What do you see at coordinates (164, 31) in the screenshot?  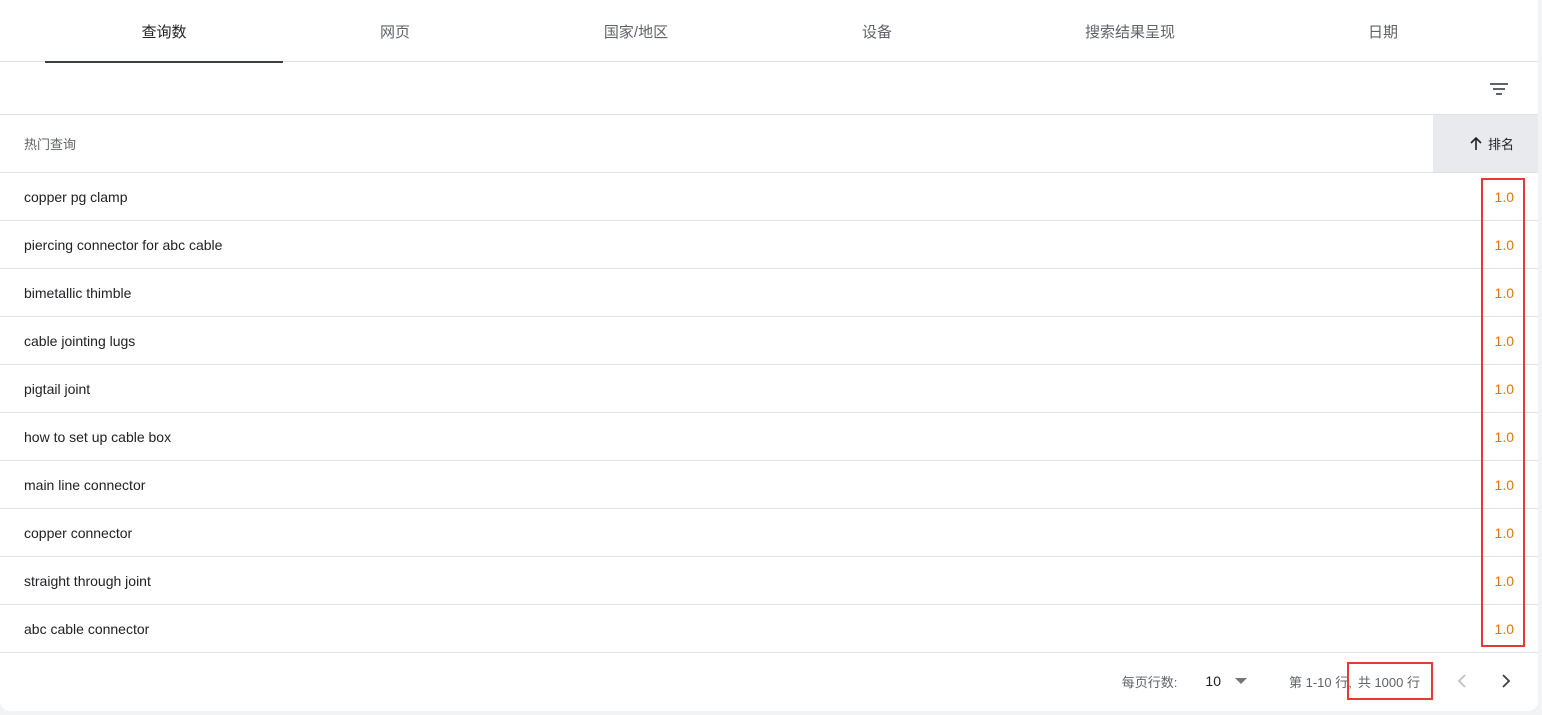 I see `tab-queries: 查询数` at bounding box center [164, 31].